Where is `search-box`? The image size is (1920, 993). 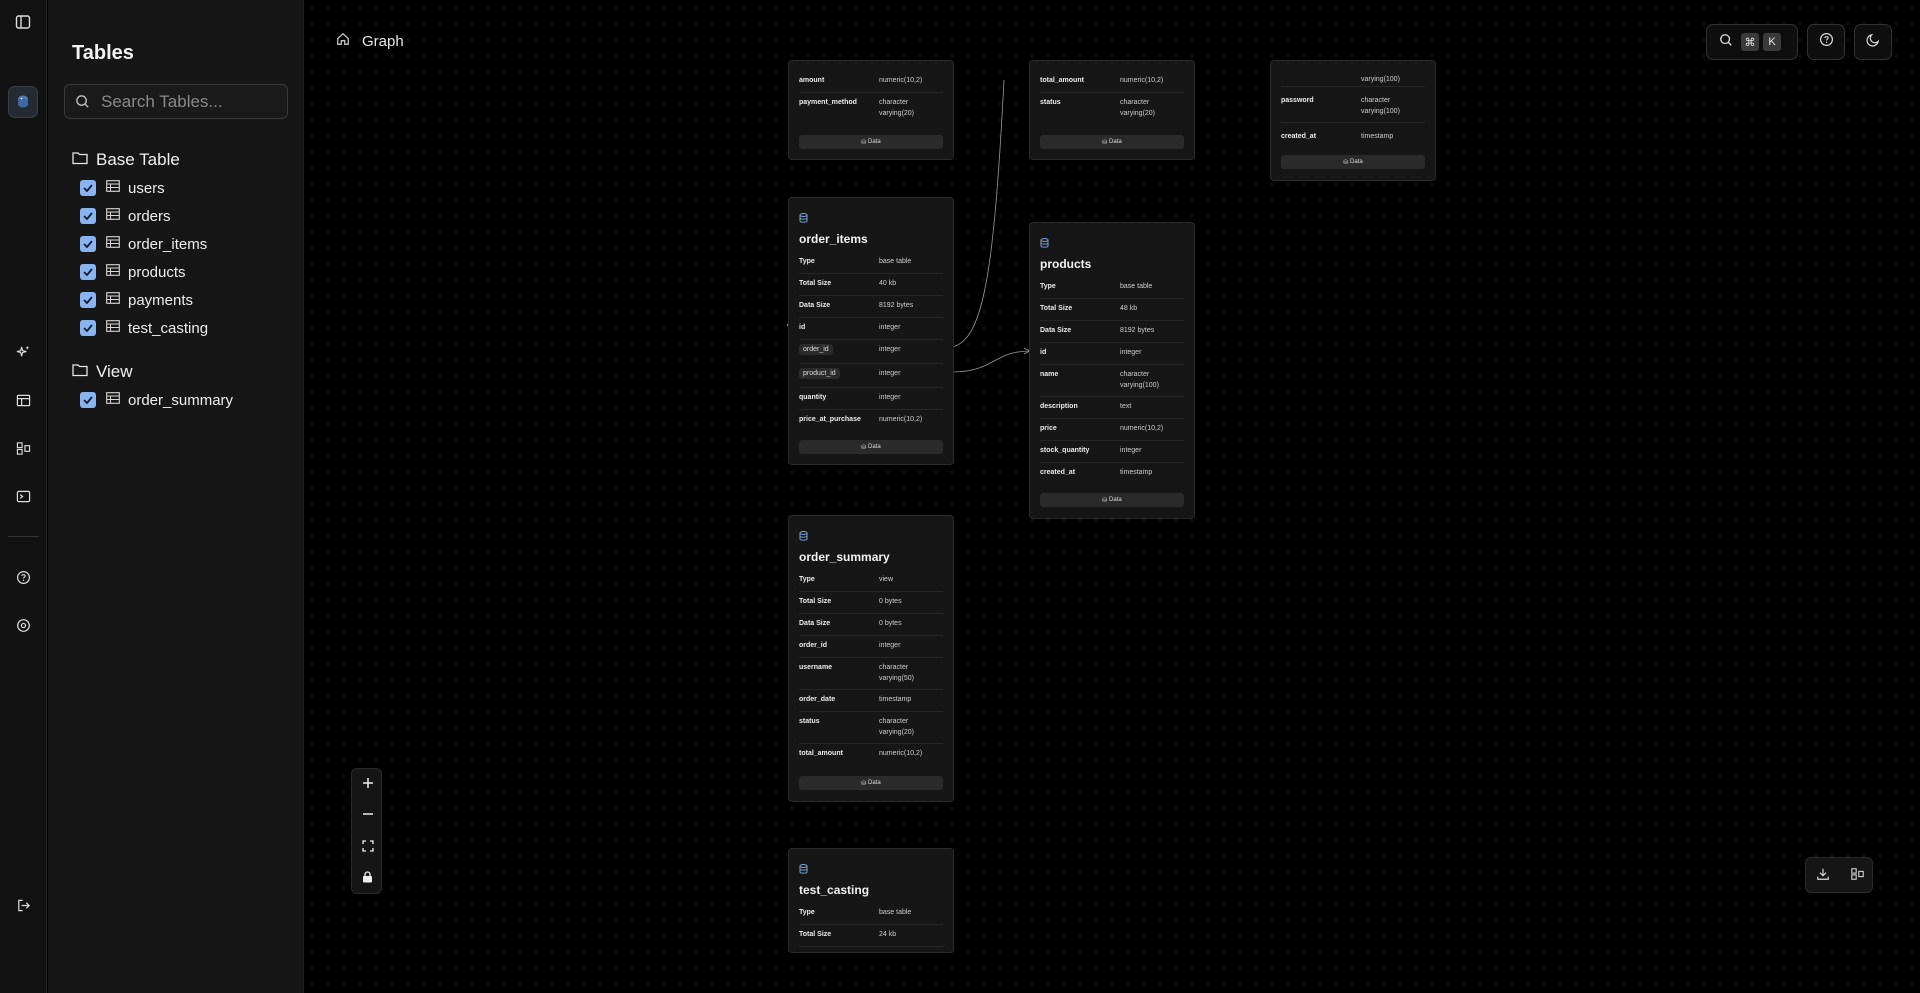 search-box is located at coordinates (176, 101).